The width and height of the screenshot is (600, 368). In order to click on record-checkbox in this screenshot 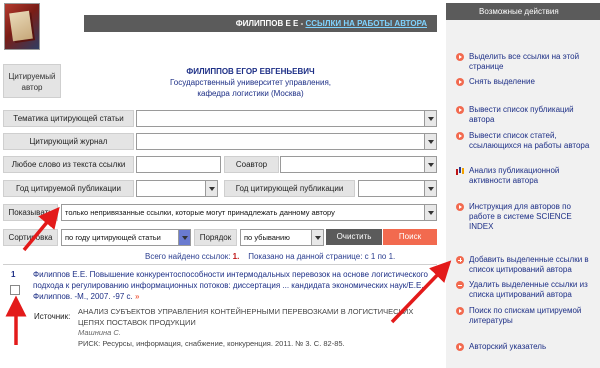, I will do `click(15, 290)`.